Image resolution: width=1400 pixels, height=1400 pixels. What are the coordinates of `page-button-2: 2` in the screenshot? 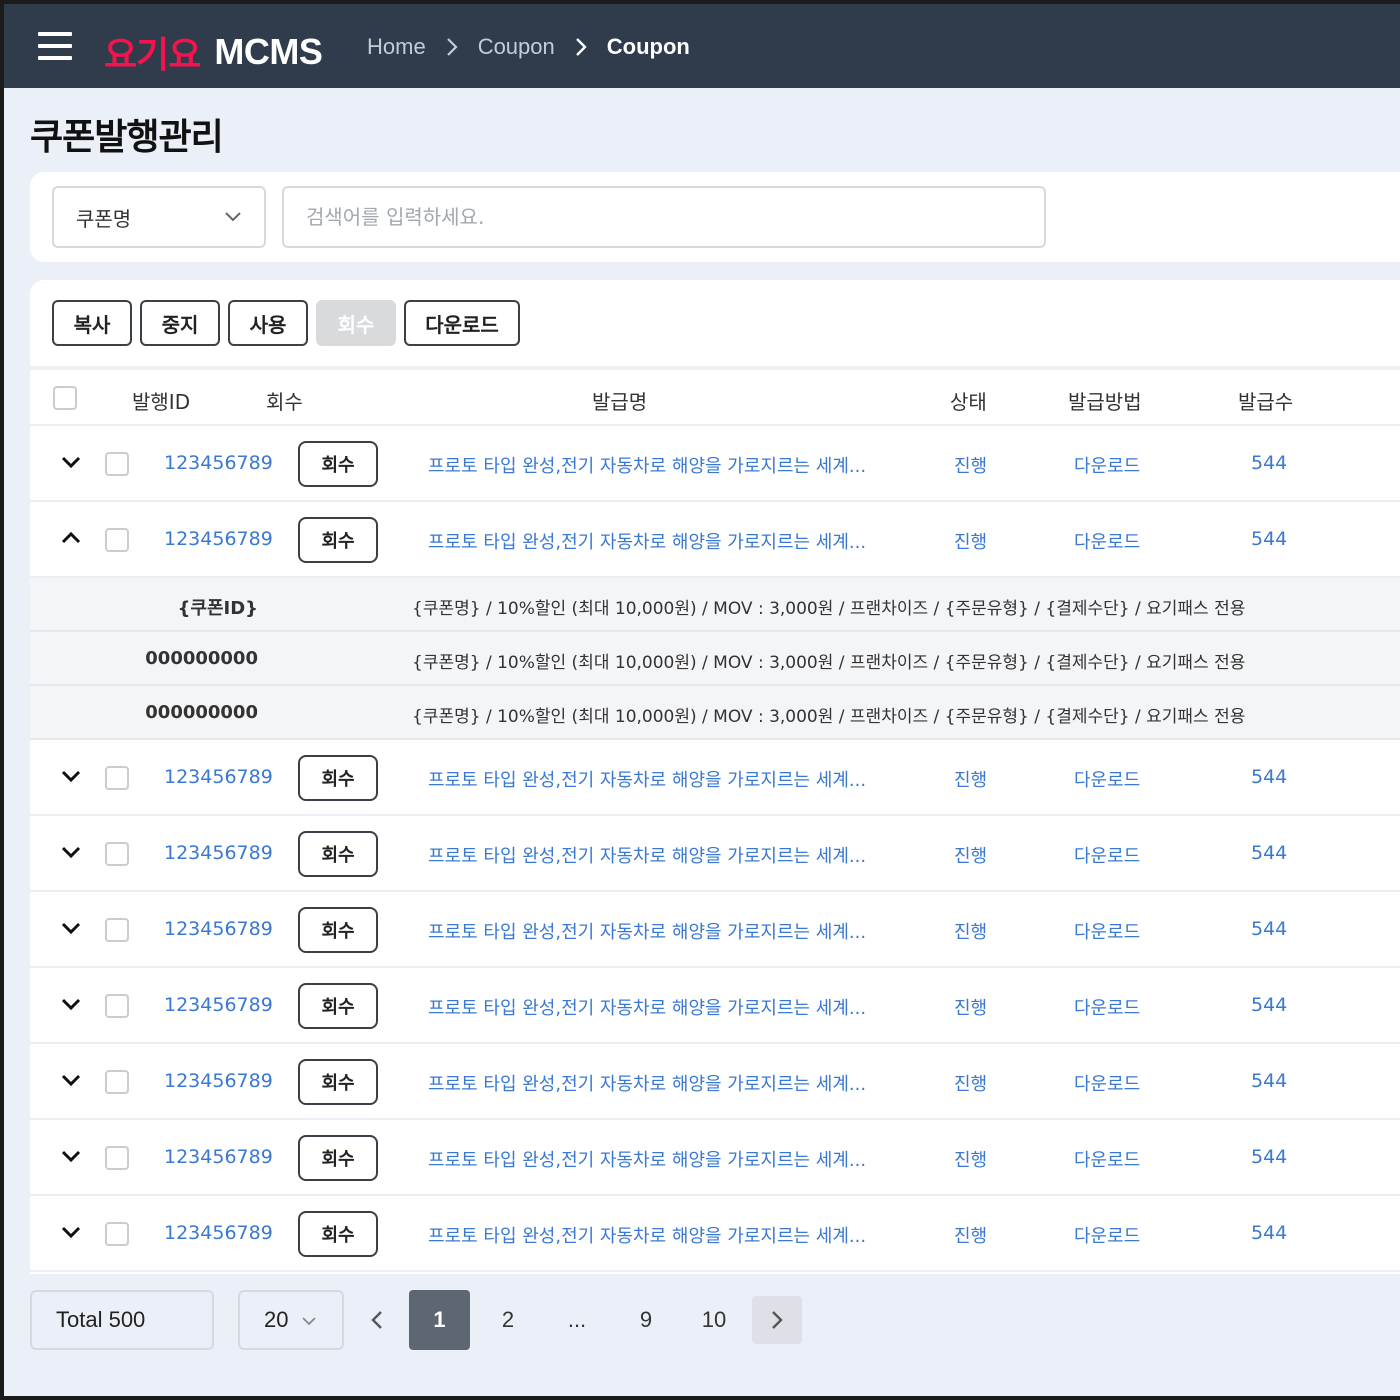 It's located at (508, 1320).